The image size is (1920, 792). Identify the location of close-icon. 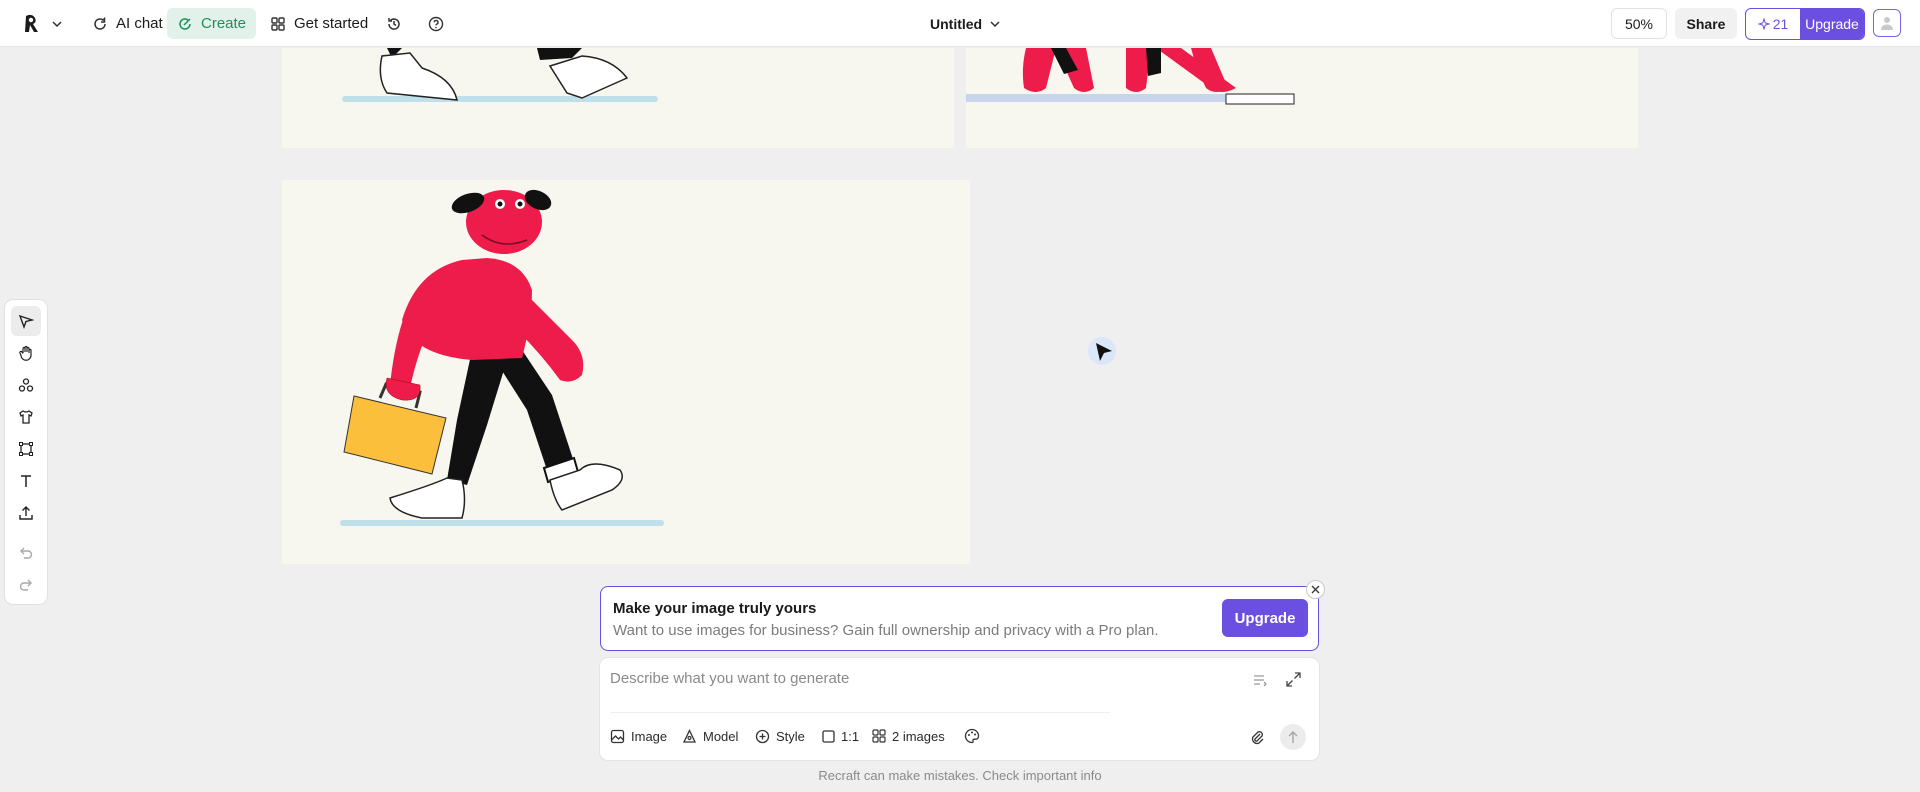
(1315, 589).